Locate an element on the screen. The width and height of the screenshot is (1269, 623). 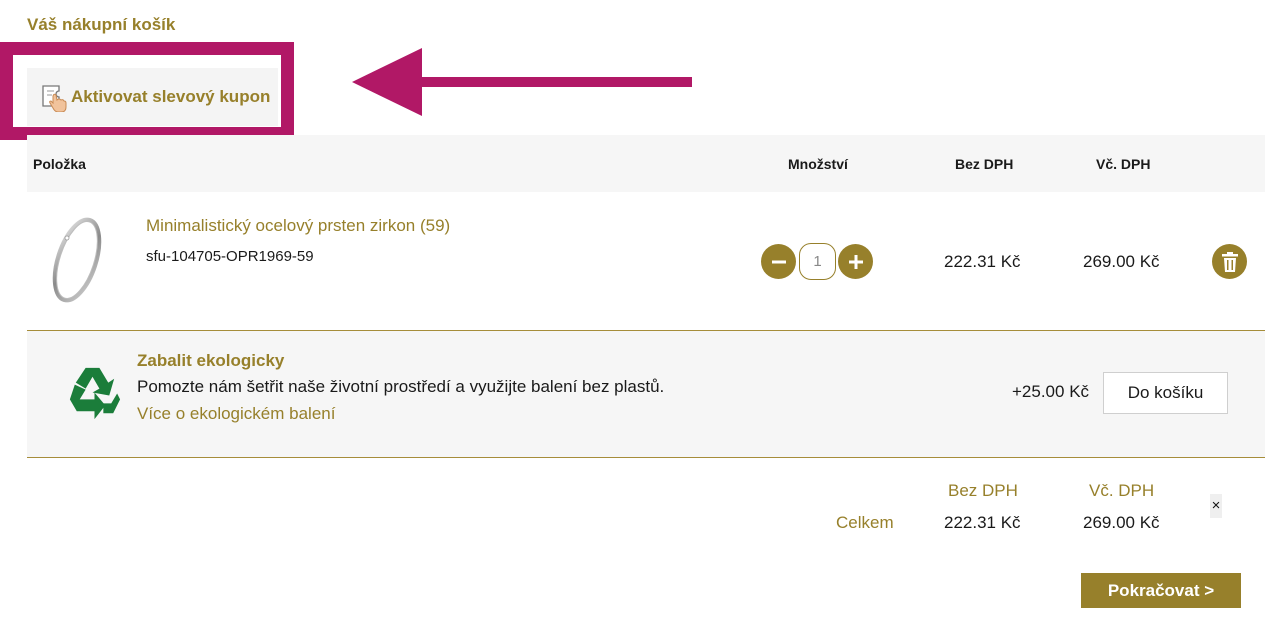
cart-title: Váš nákupní košík is located at coordinates (101, 24).